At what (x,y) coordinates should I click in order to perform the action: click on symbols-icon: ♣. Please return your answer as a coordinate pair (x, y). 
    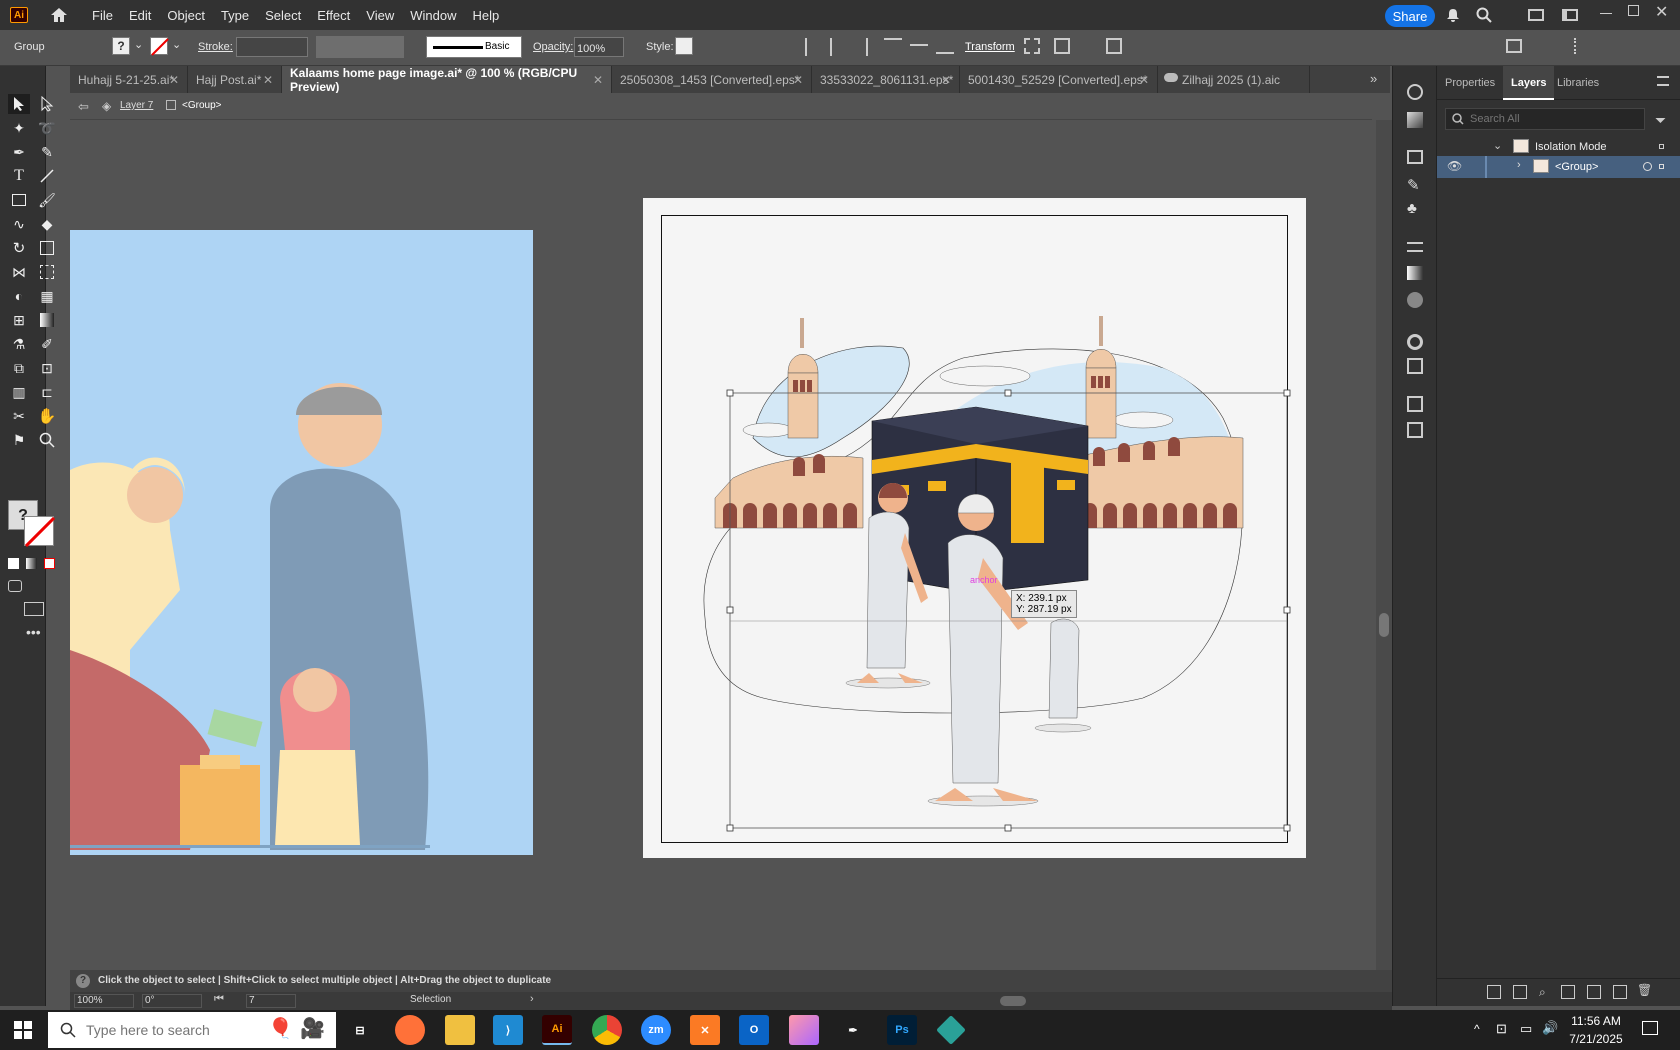
    Looking at the image, I should click on (1412, 208).